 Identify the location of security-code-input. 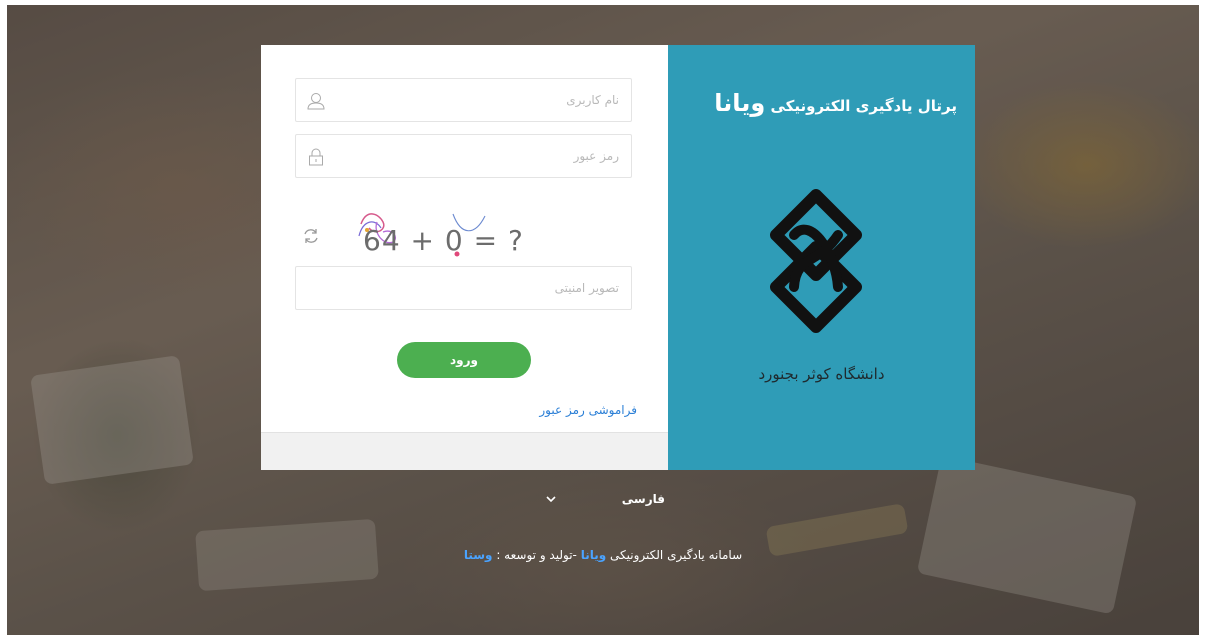
(463, 288).